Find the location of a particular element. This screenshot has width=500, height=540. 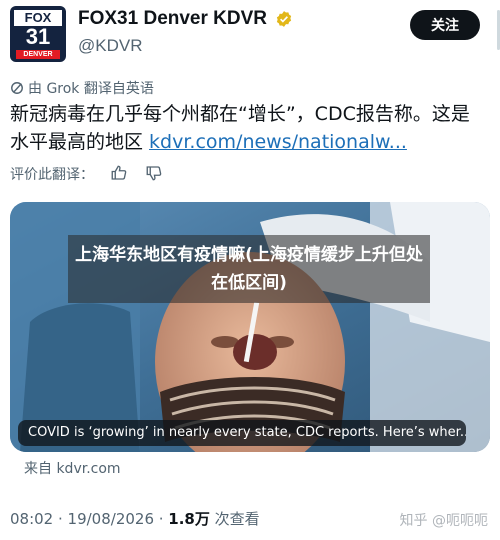

follow-button: 关注 is located at coordinates (445, 25).